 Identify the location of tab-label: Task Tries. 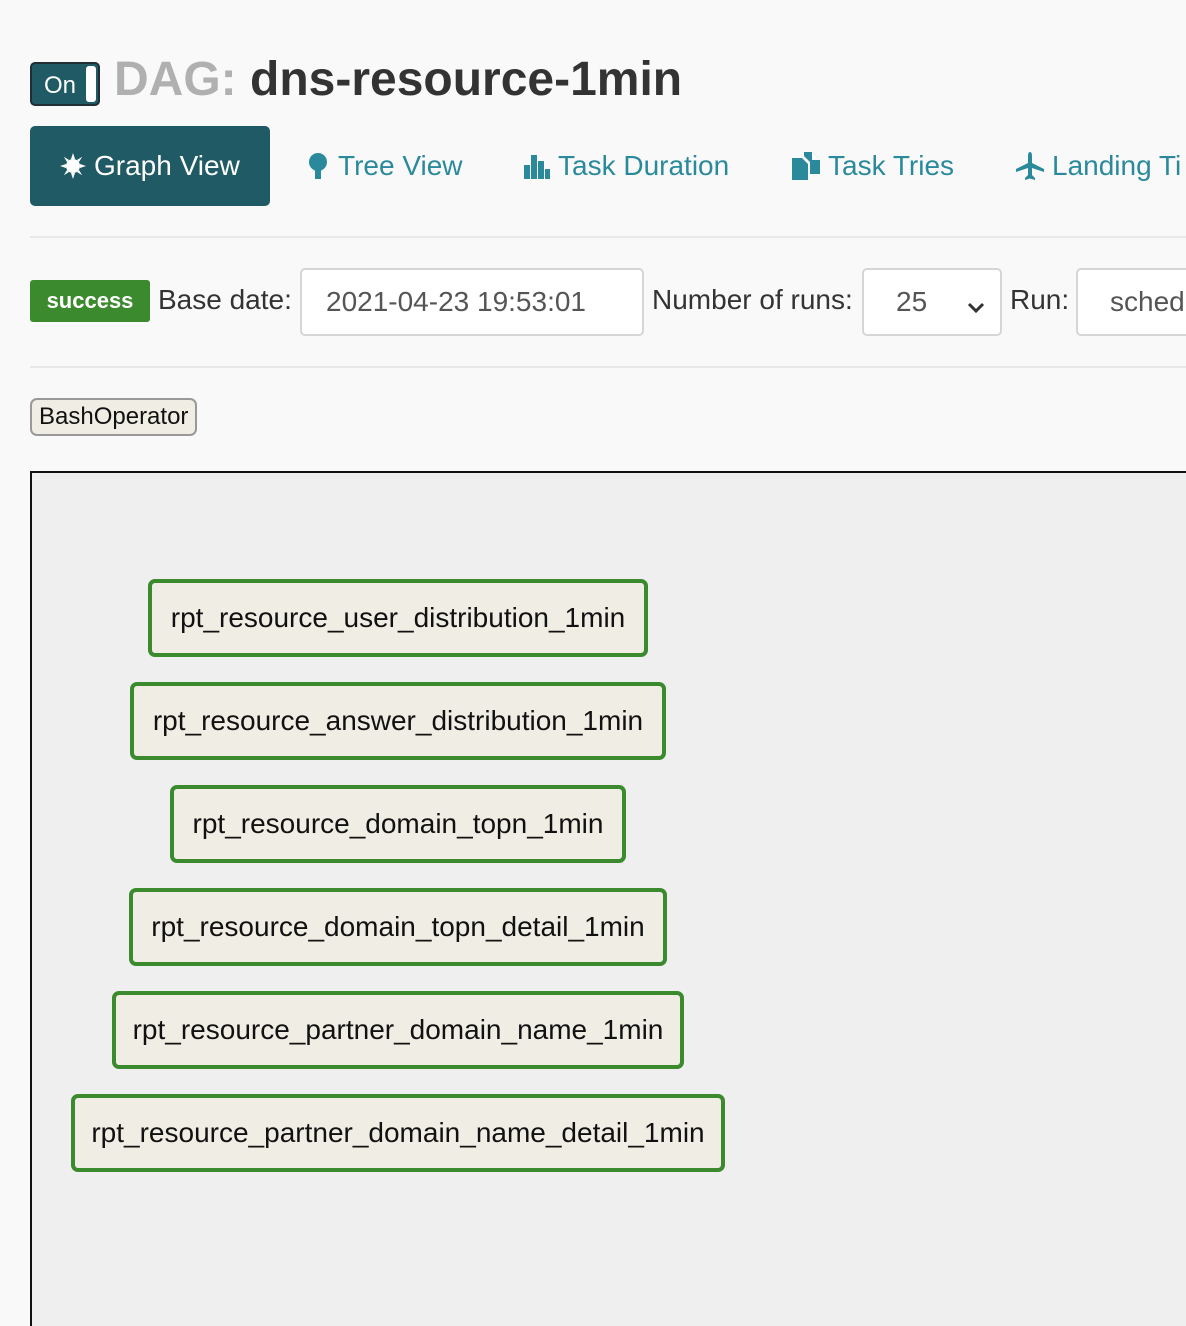
(891, 165).